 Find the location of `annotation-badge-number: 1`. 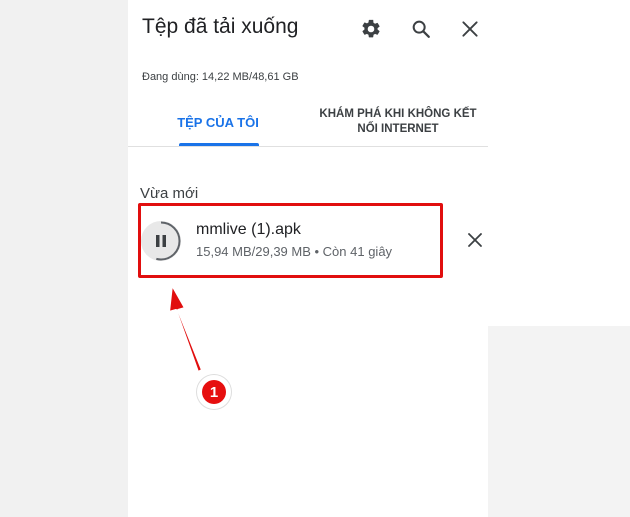

annotation-badge-number: 1 is located at coordinates (214, 392).